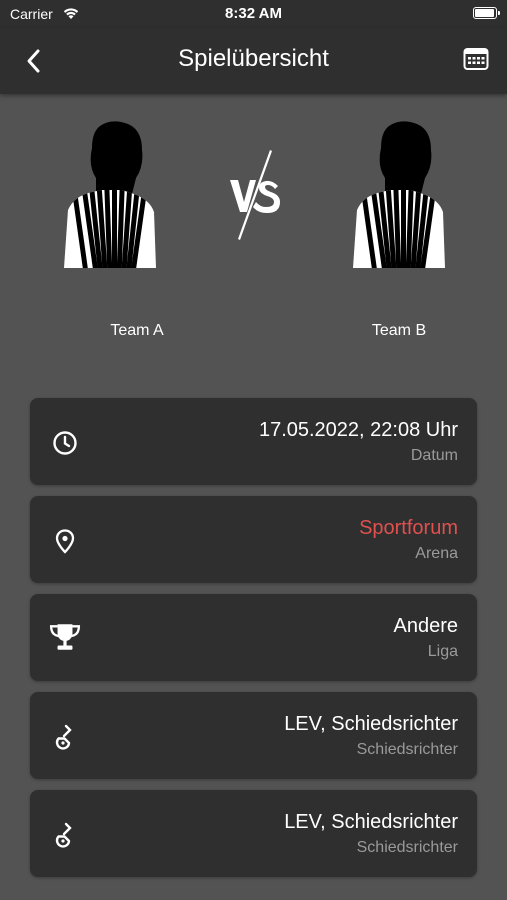  I want to click on arena-label: Arena, so click(436, 553).